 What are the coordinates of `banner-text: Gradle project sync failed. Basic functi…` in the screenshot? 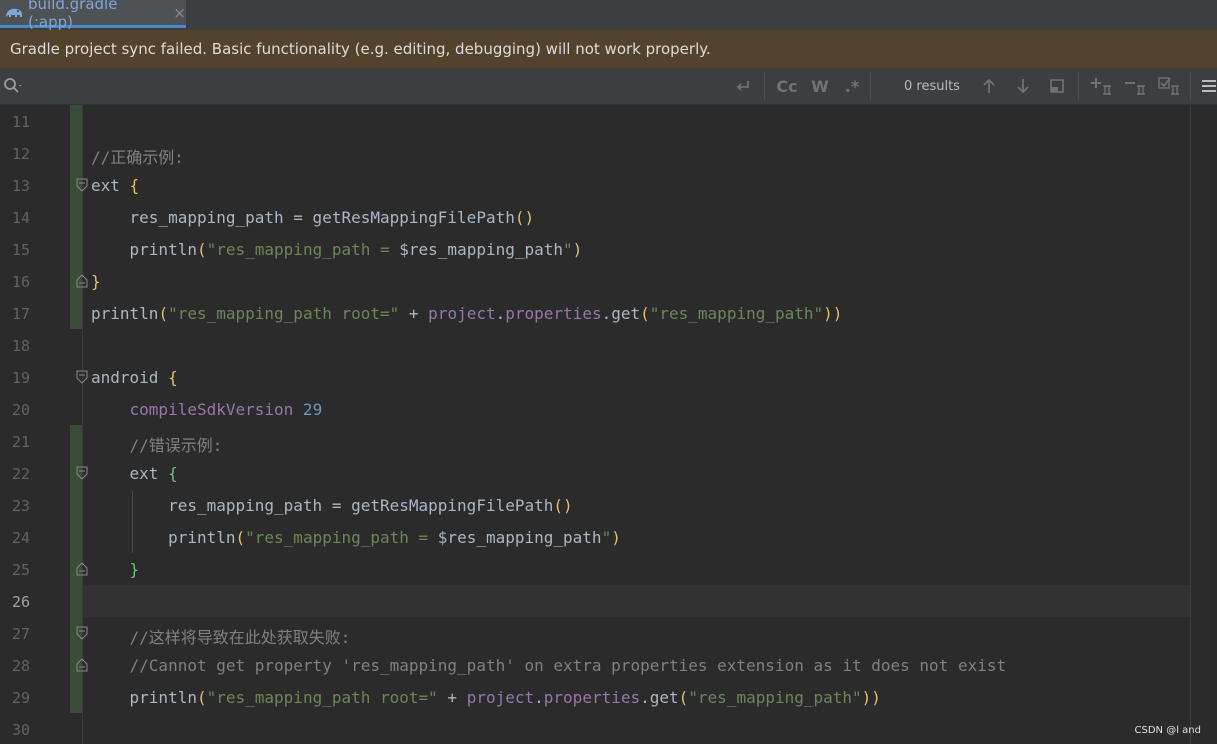 It's located at (360, 49).